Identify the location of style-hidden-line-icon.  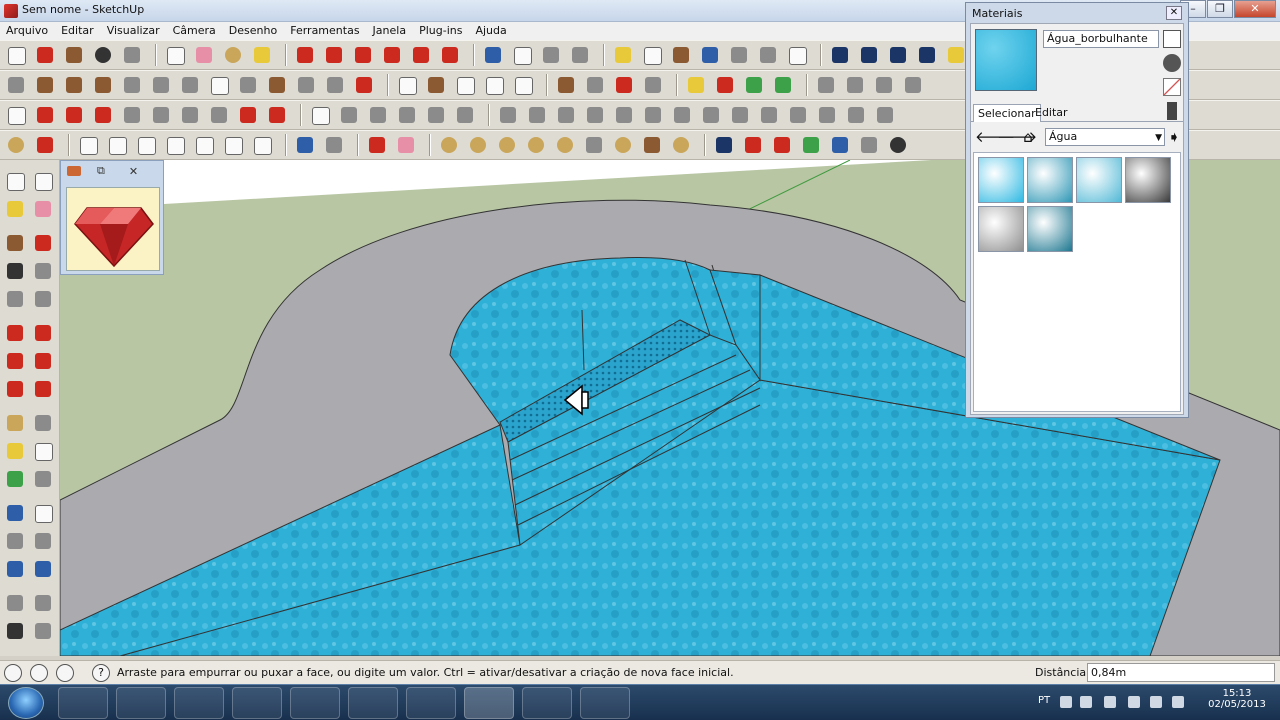
(898, 55).